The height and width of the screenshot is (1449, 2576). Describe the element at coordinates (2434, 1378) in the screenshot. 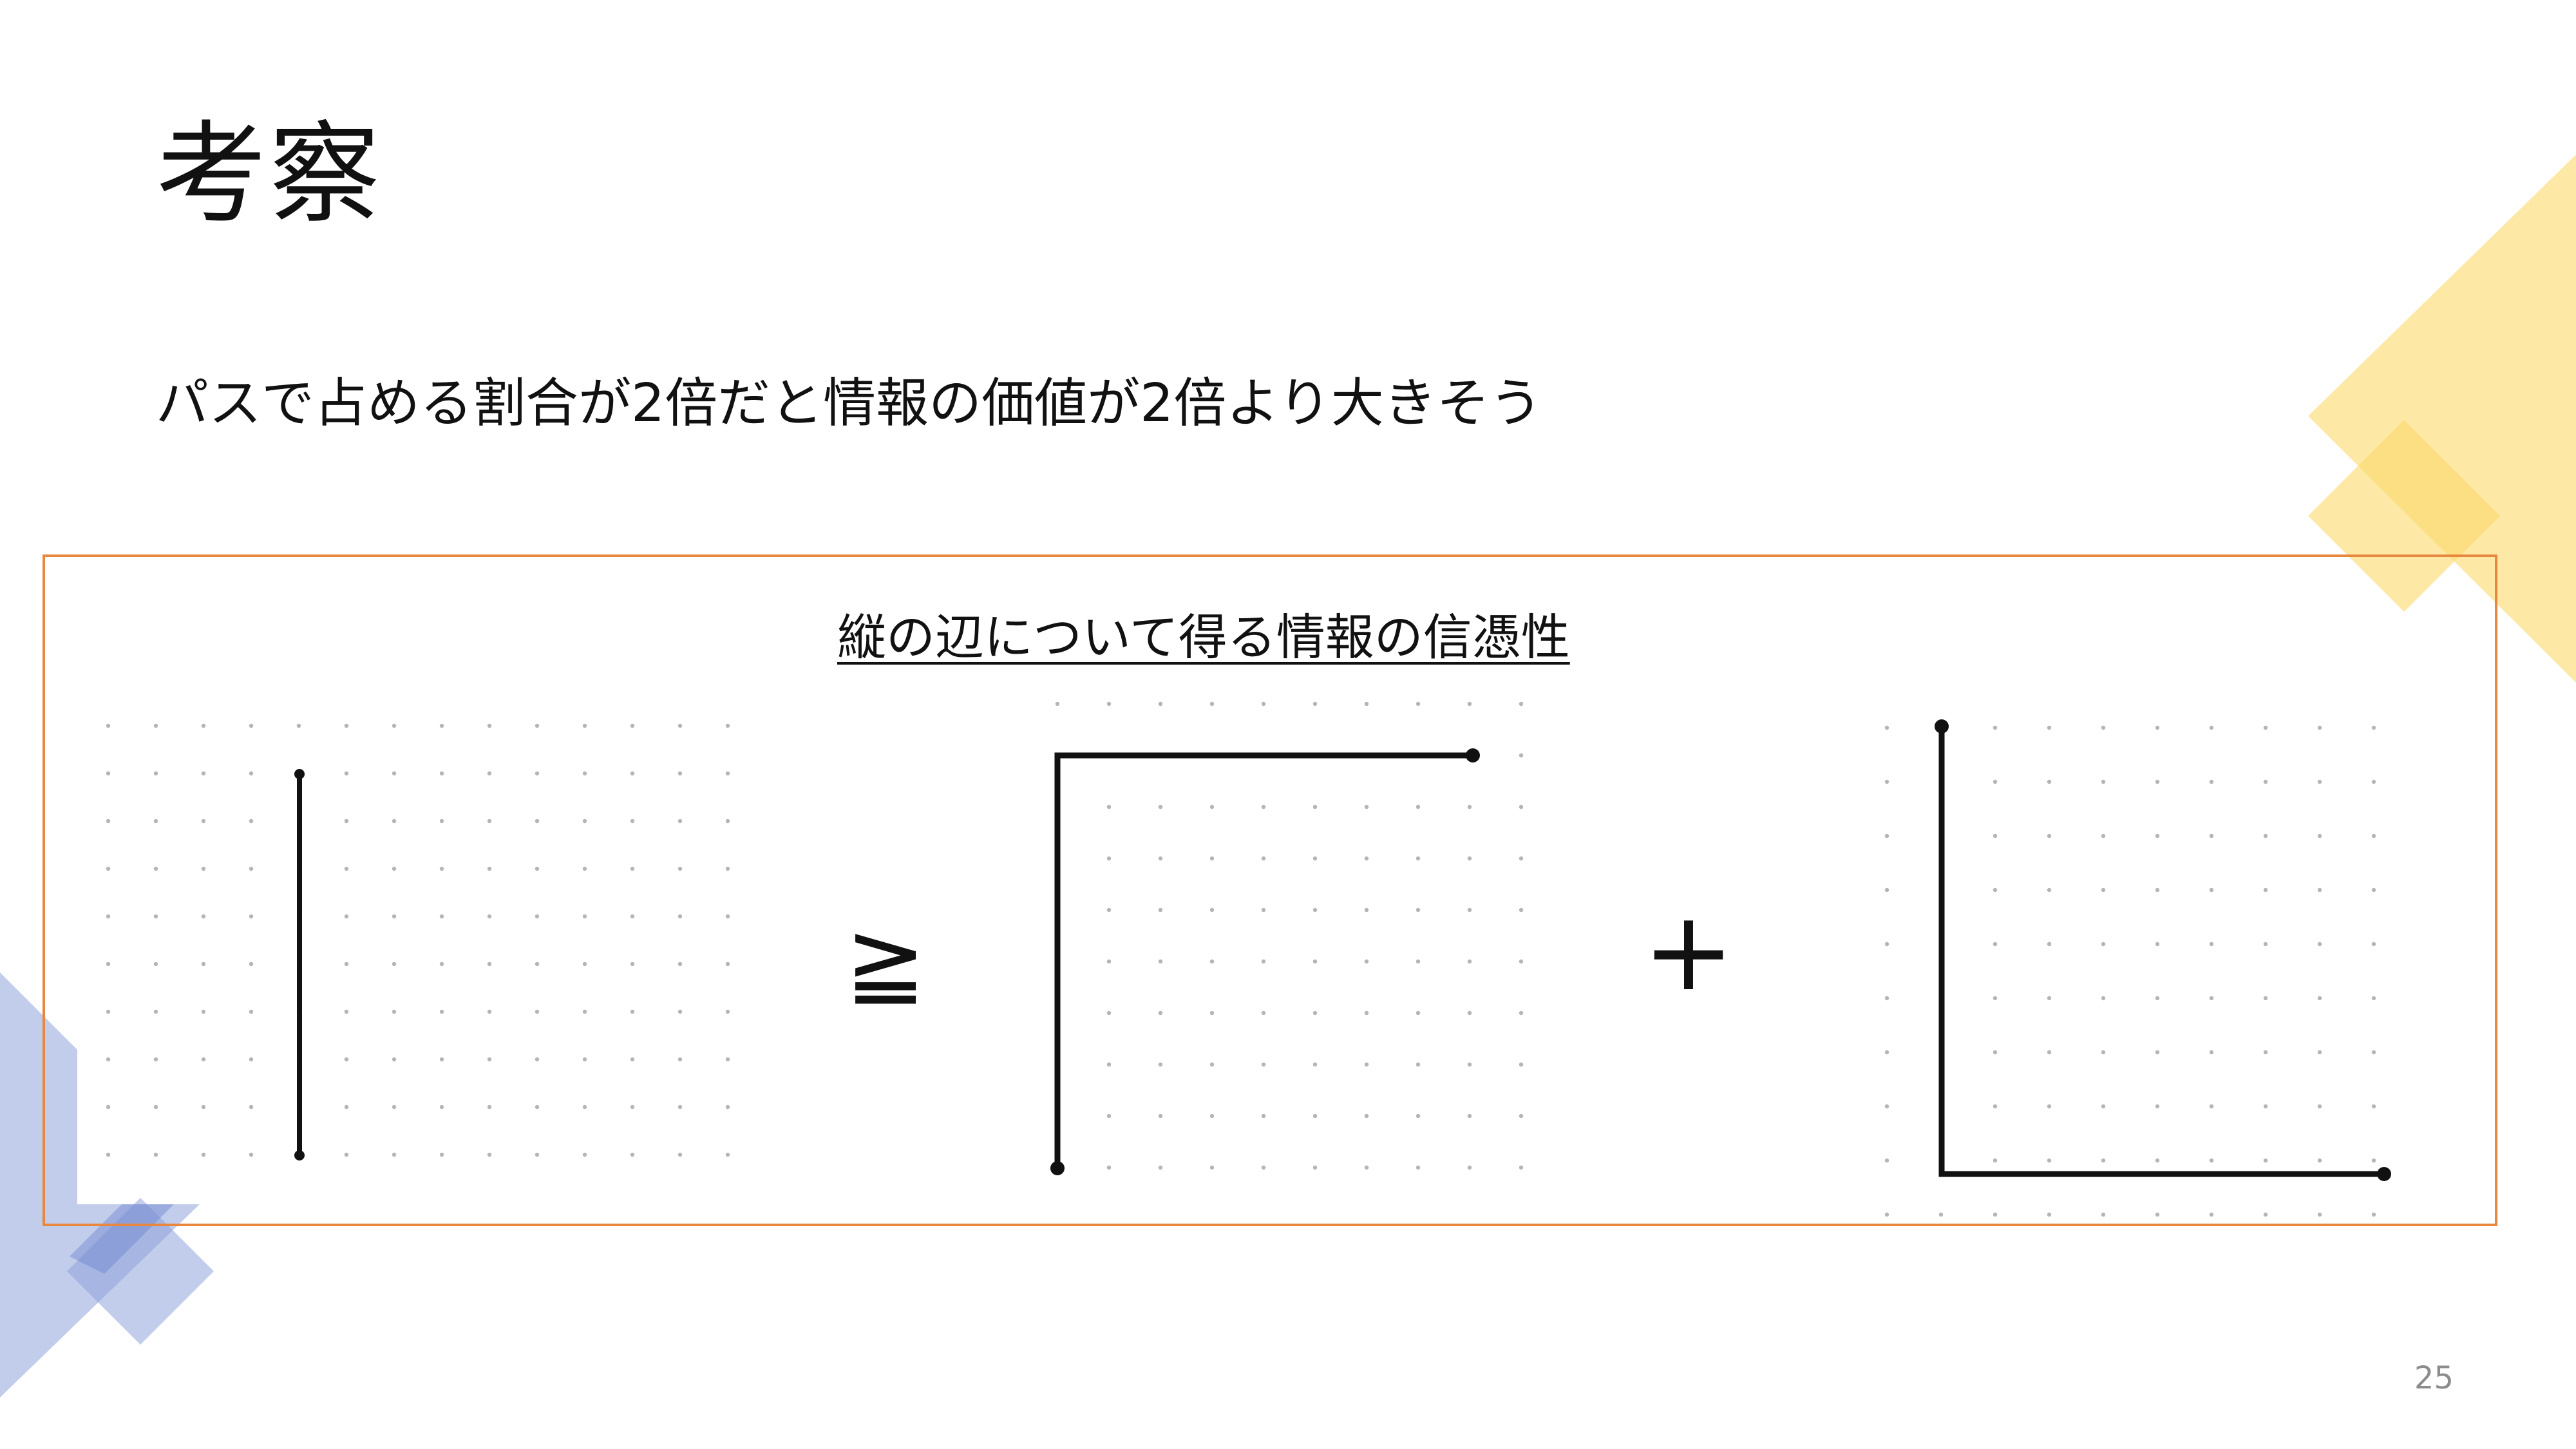

I see `page-number: 25` at that location.